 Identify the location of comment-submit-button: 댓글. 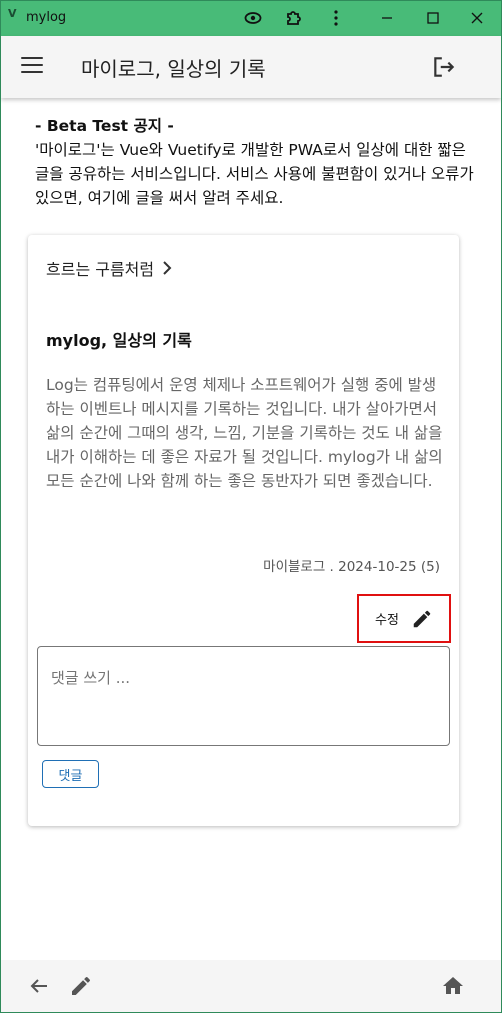
(70, 774).